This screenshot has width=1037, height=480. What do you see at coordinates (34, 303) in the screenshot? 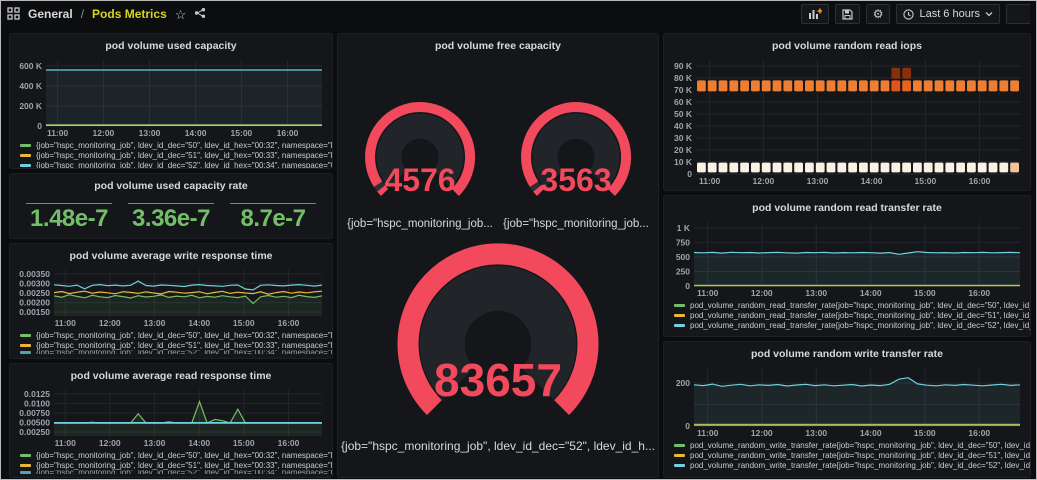
I see `svg-text: 0.00200` at bounding box center [34, 303].